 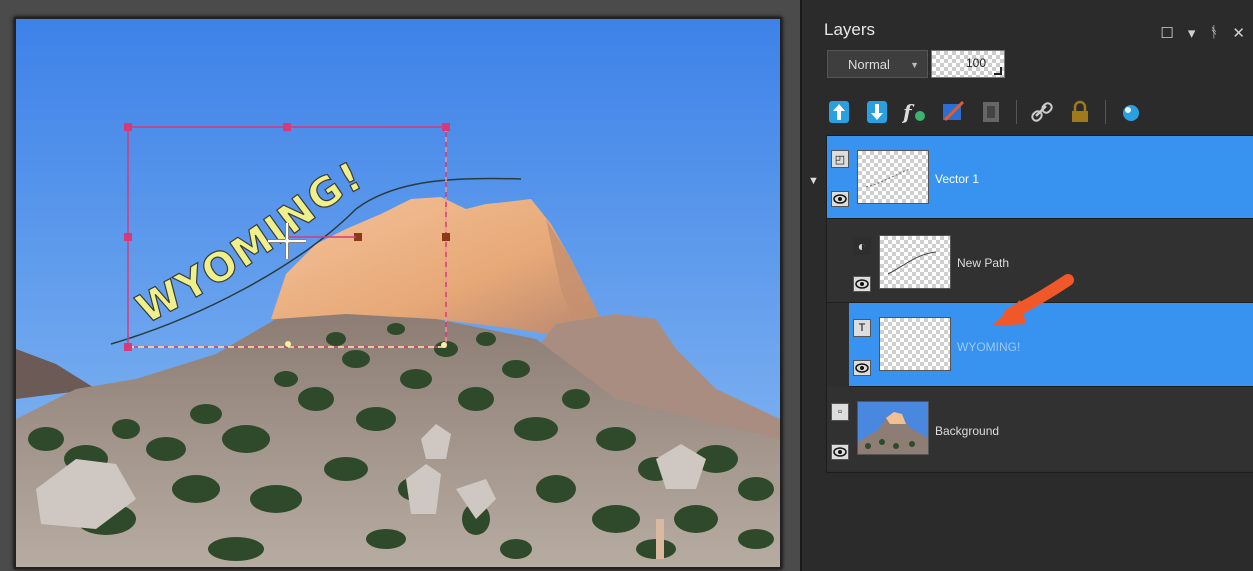 I want to click on raster-layer-icon: ▫, so click(x=840, y=412).